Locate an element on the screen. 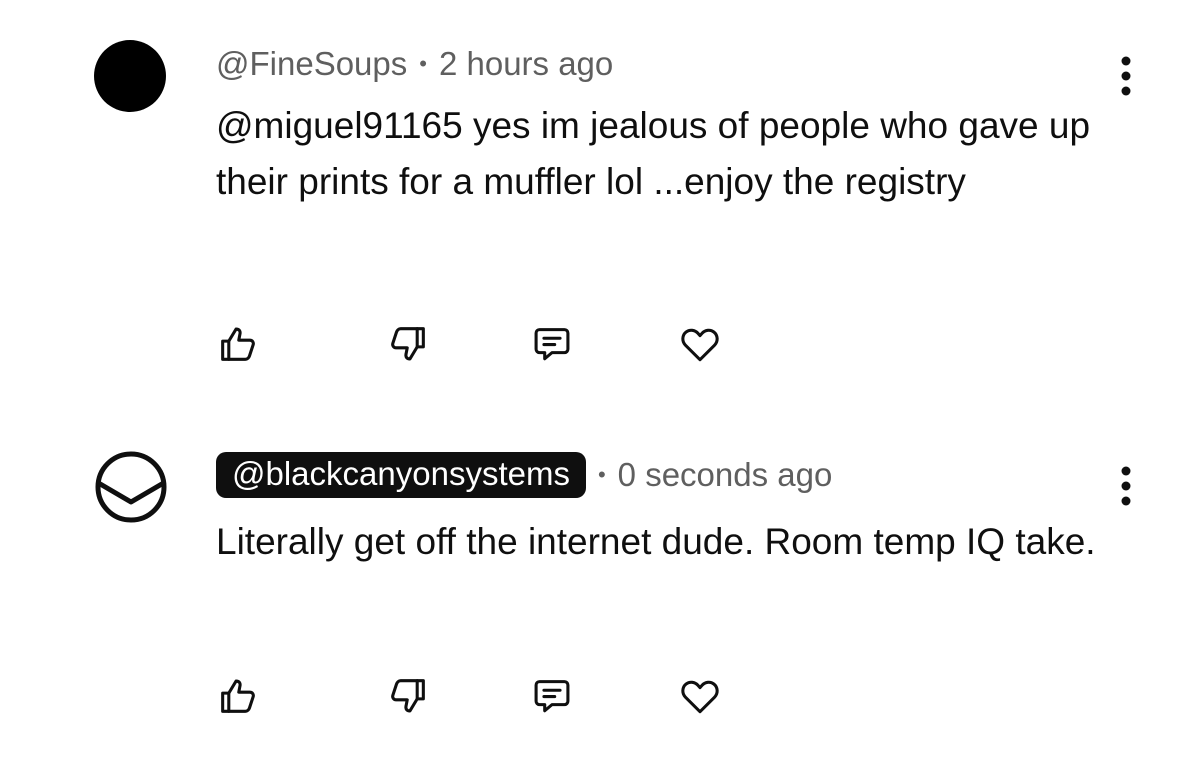  timestamp: 2 hours ago is located at coordinates (526, 63).